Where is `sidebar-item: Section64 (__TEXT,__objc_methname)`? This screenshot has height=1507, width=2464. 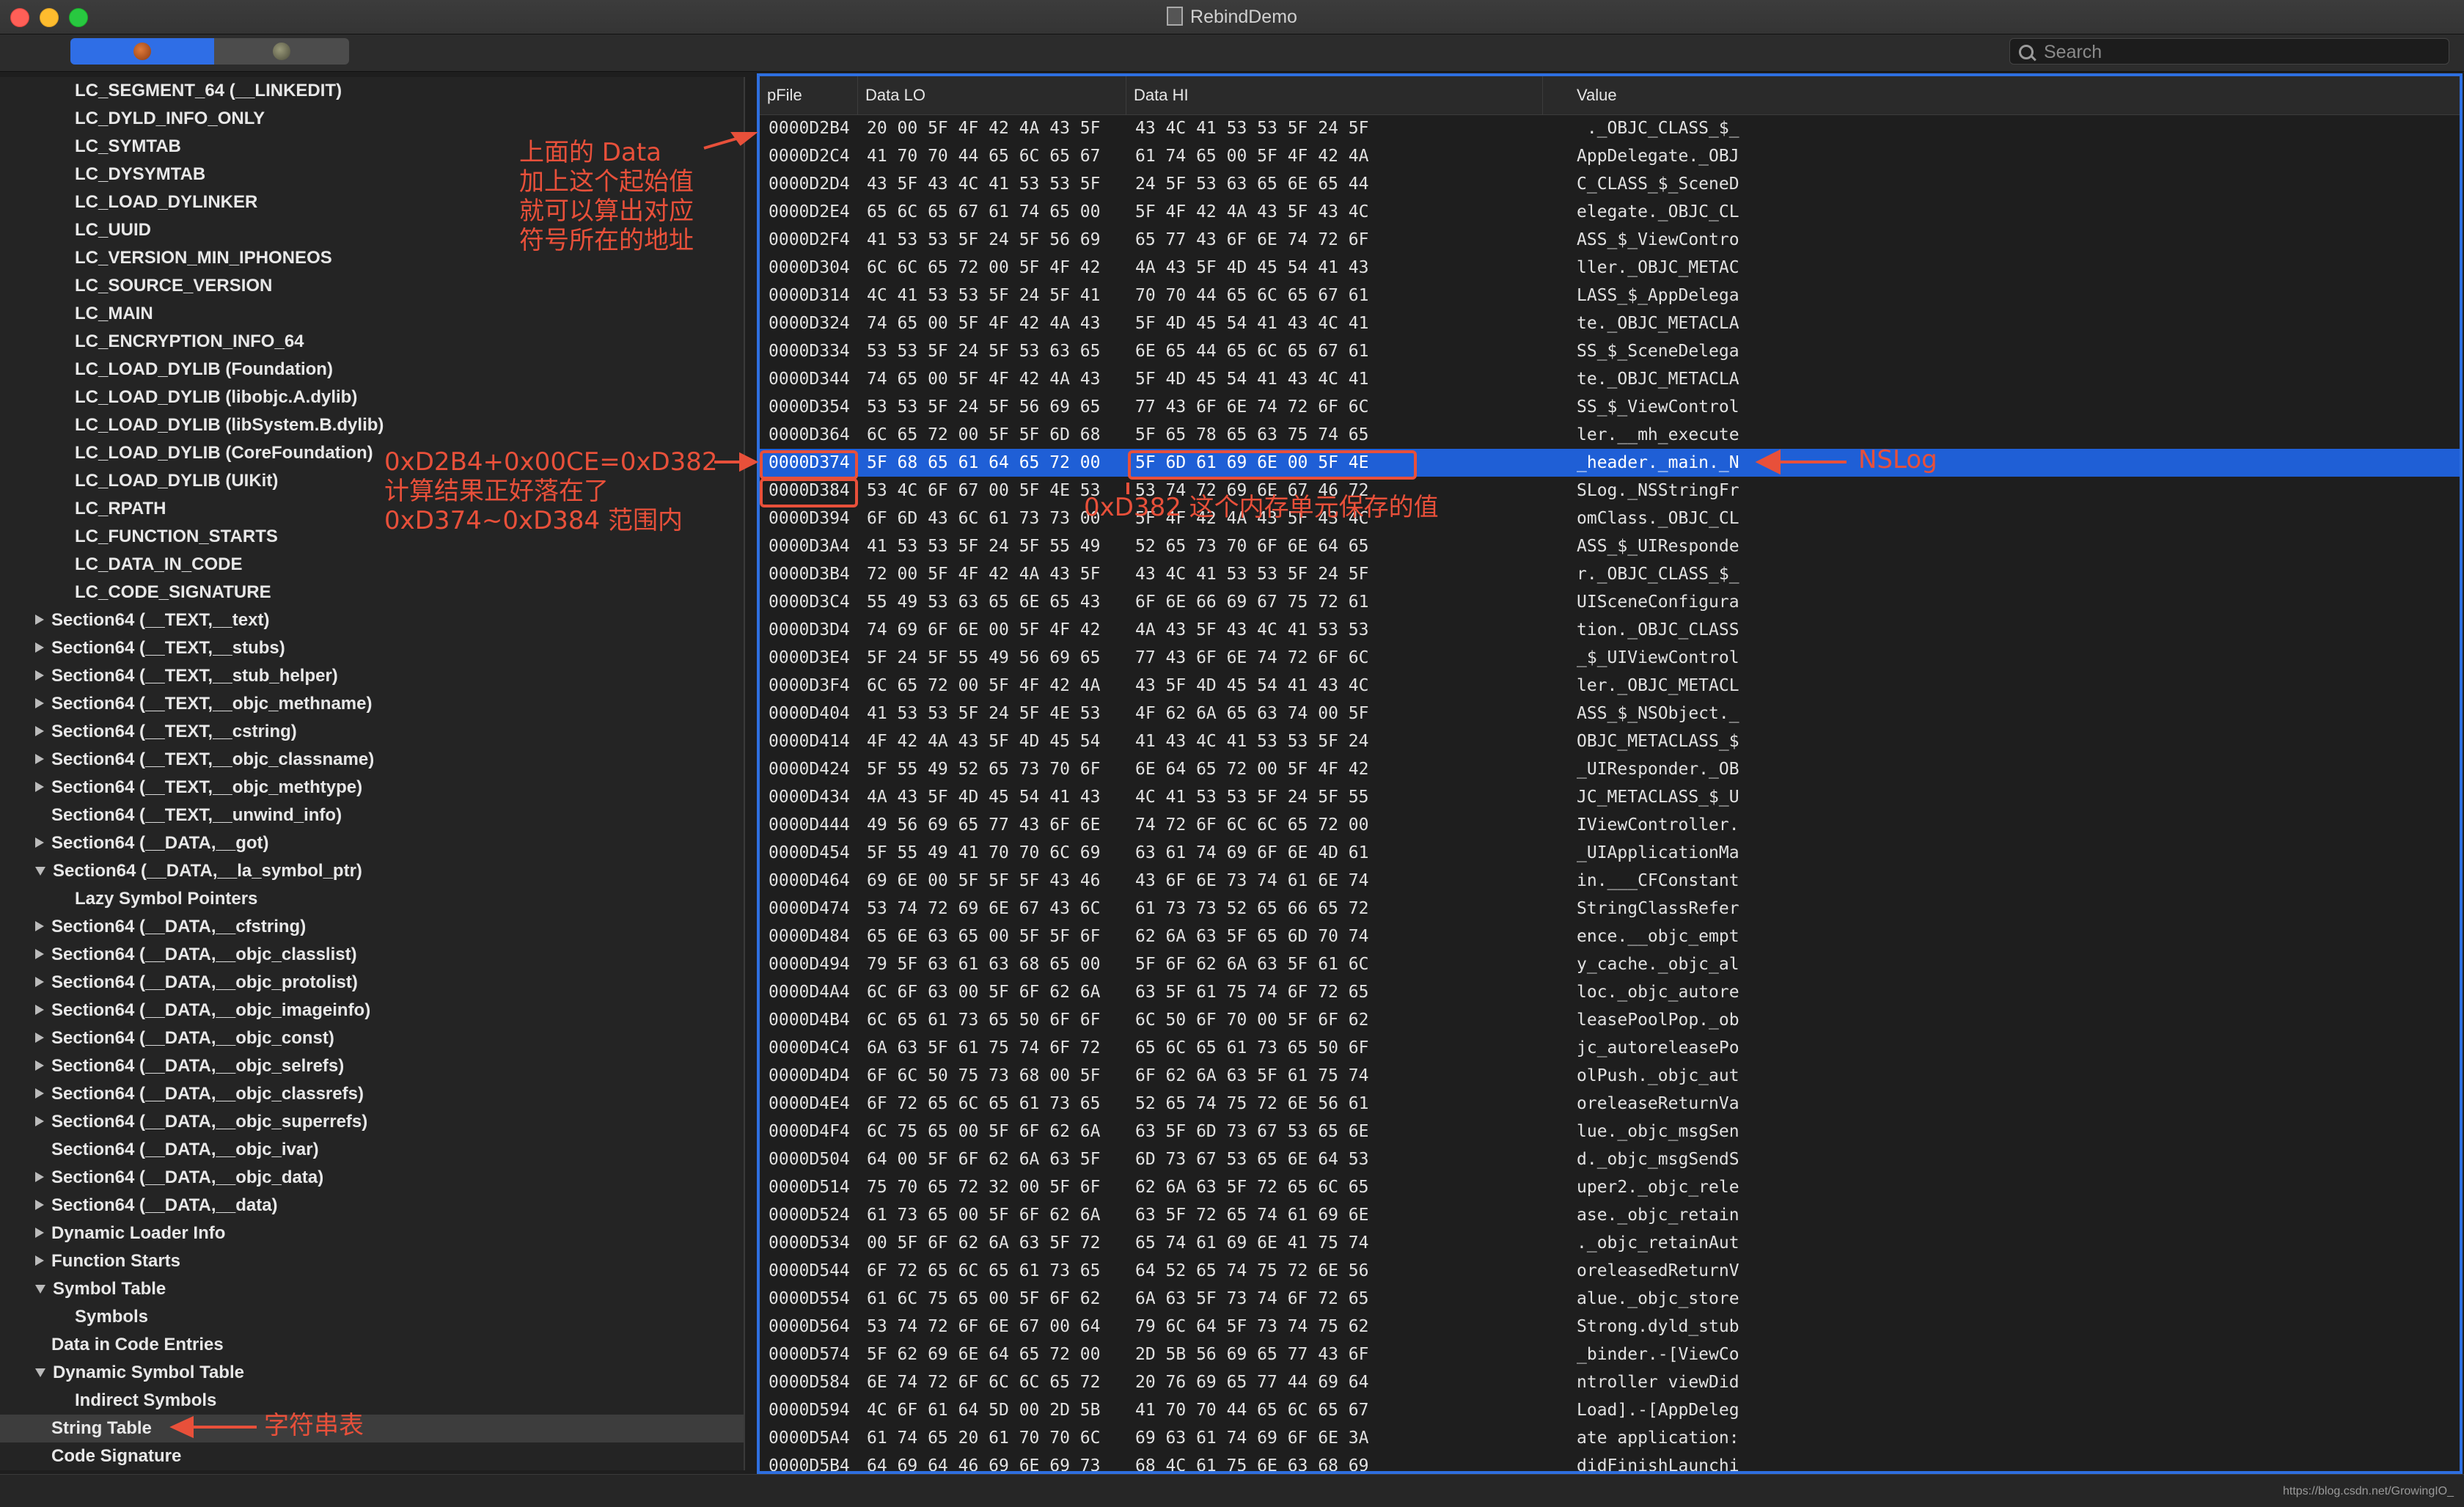 sidebar-item: Section64 (__TEXT,__objc_methname) is located at coordinates (372, 704).